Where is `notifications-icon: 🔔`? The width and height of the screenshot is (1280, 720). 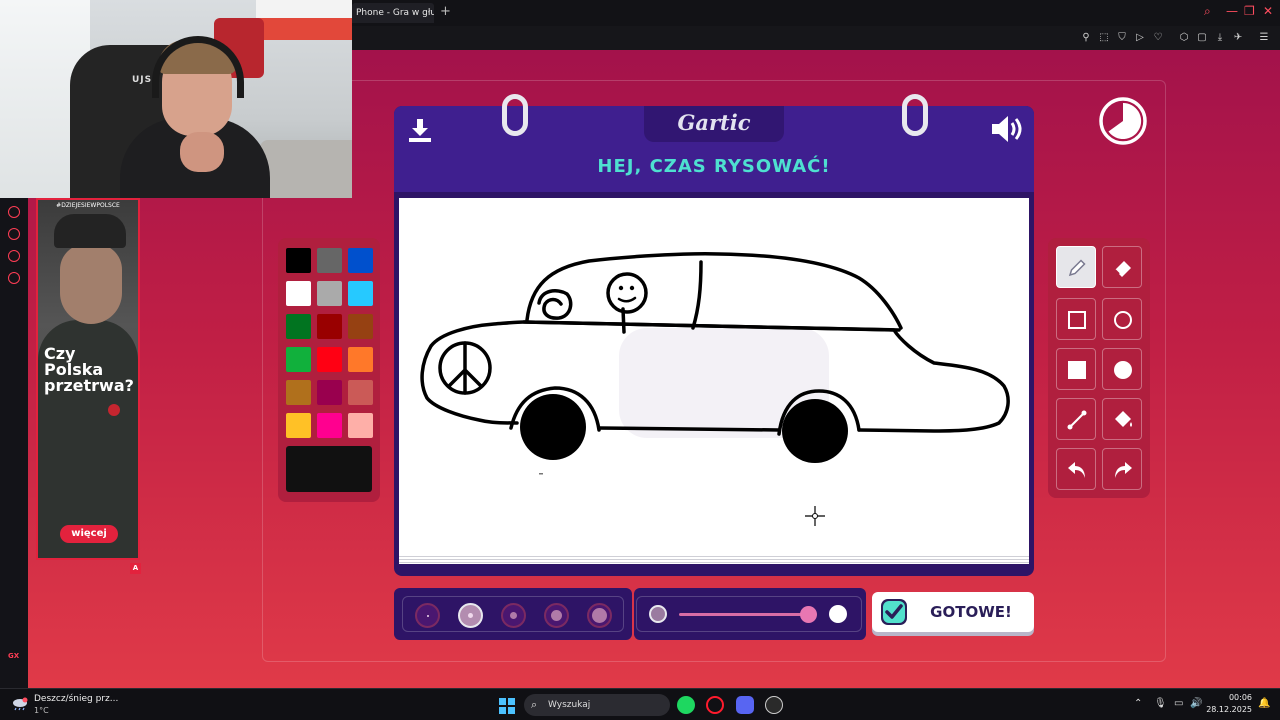
notifications-icon: 🔔 is located at coordinates (1264, 703).